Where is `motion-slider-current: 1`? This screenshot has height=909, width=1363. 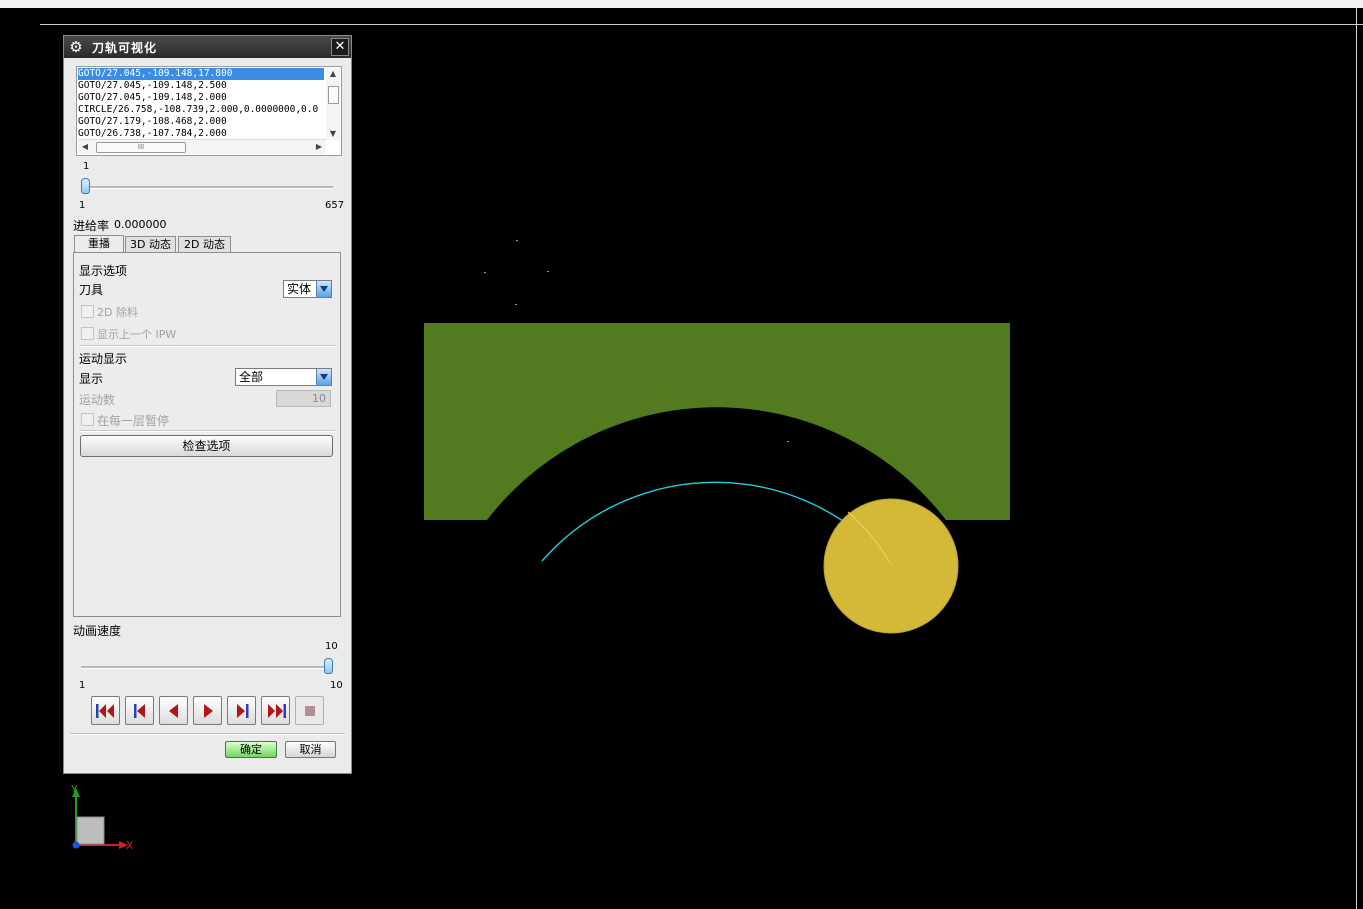 motion-slider-current: 1 is located at coordinates (86, 166).